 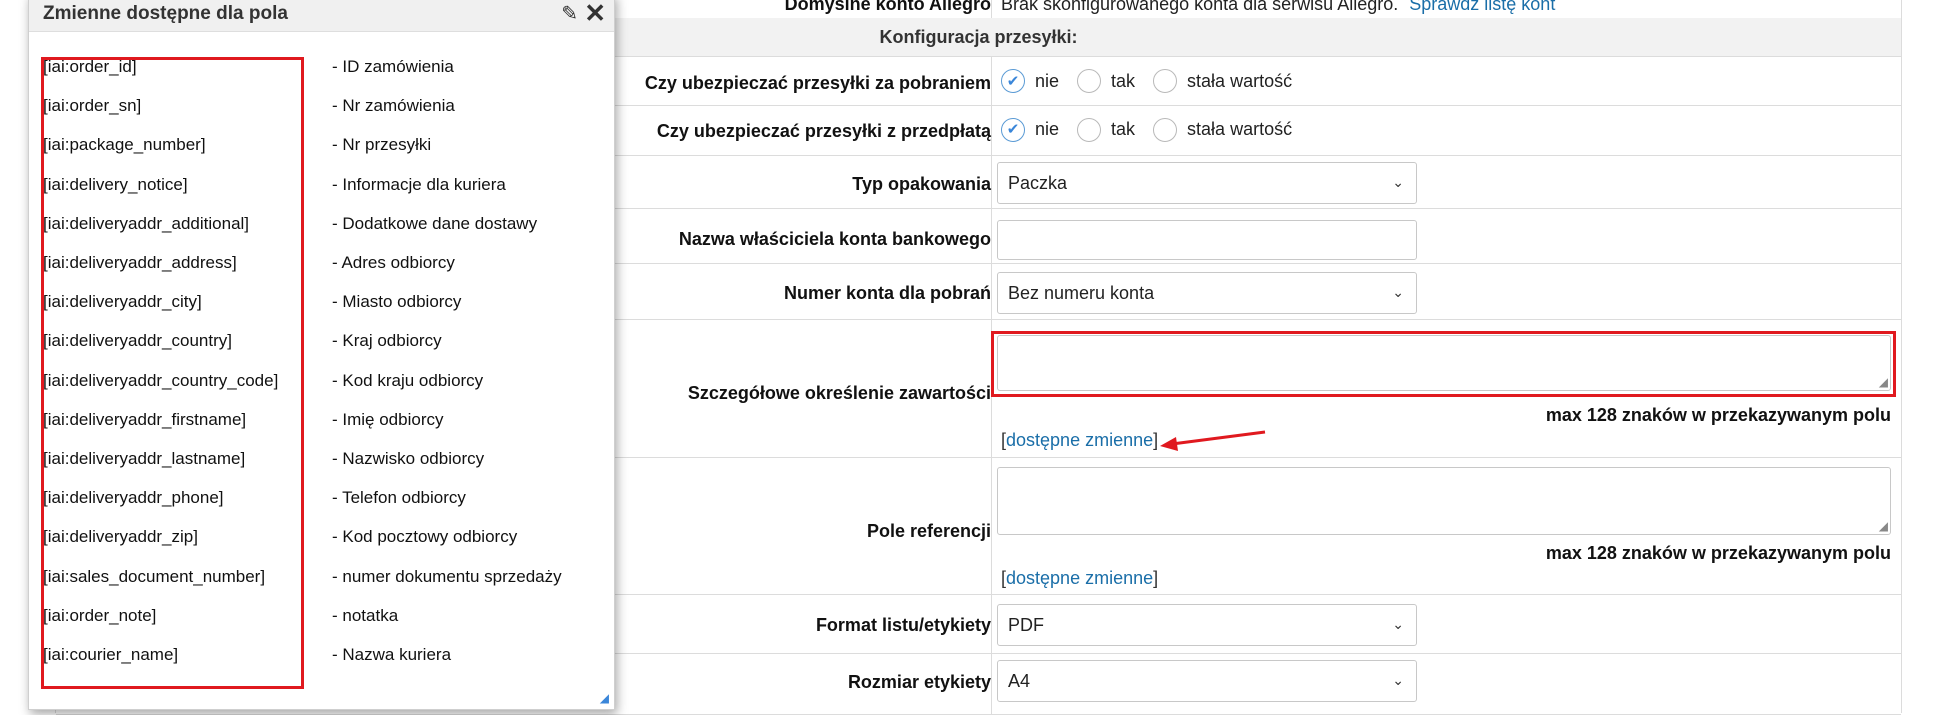 What do you see at coordinates (388, 419) in the screenshot?
I see `variable-description: - Imię odbiorcy` at bounding box center [388, 419].